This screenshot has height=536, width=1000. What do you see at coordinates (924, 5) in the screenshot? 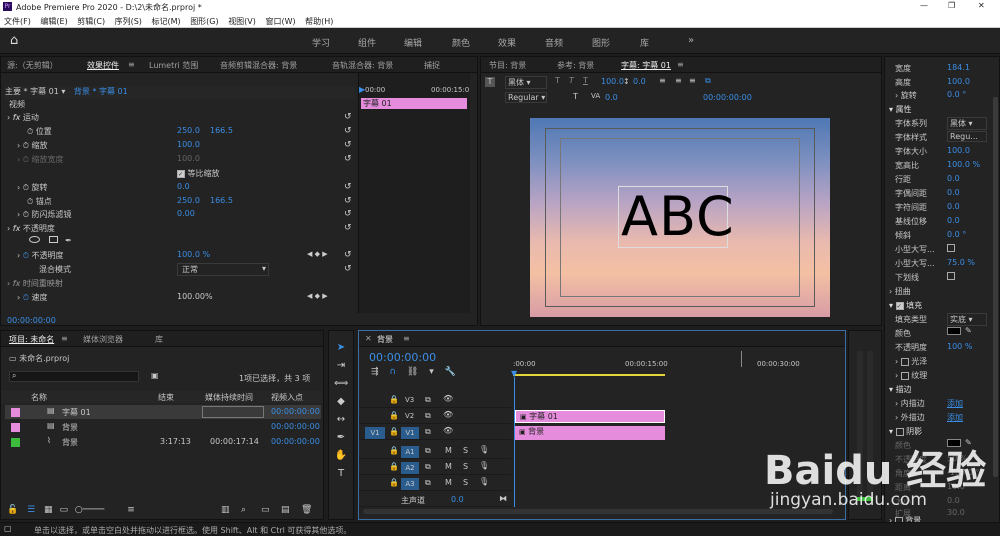
I see `minimize-button: —` at bounding box center [924, 5].